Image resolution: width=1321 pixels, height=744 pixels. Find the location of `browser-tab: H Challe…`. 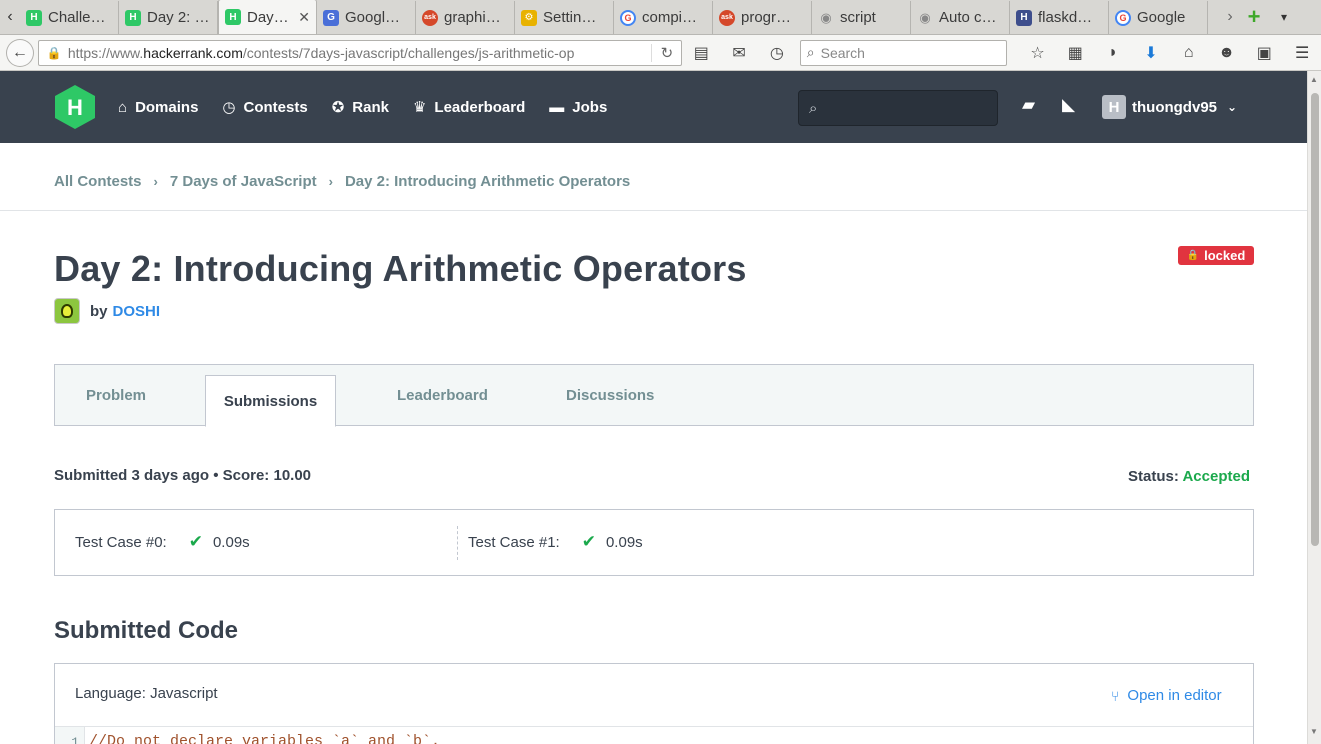

browser-tab: H Challe… is located at coordinates (69, 17).